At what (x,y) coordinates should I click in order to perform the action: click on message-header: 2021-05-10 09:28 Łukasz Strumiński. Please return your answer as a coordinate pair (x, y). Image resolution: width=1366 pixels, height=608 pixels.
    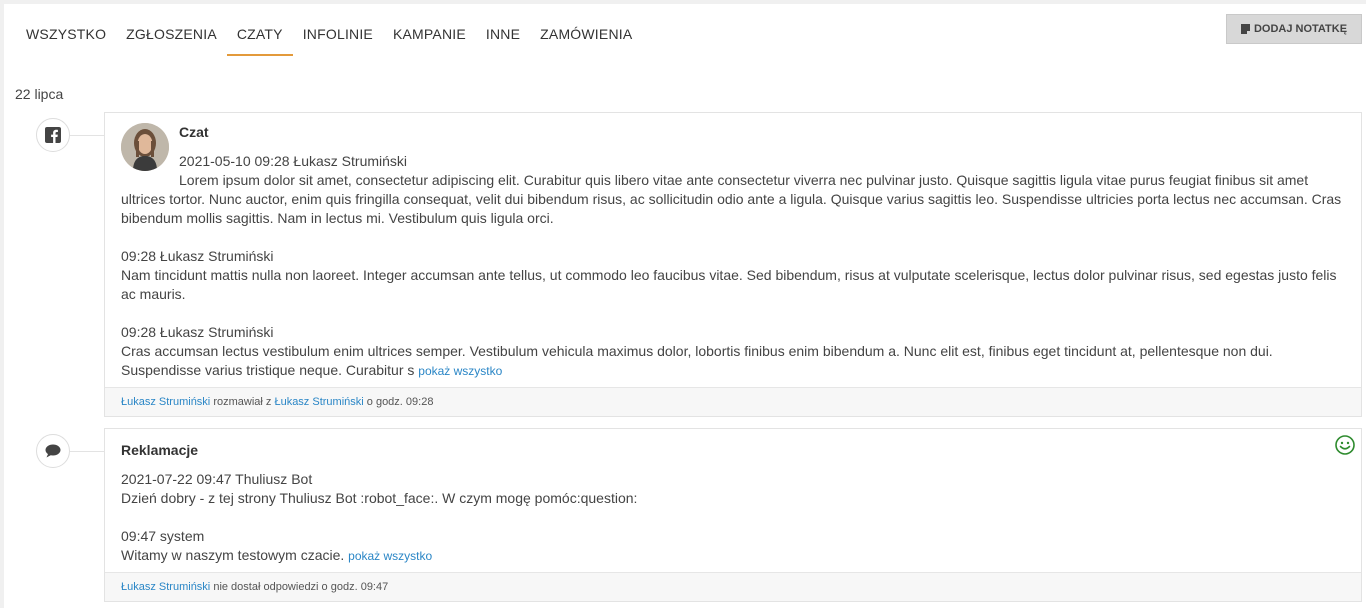
    Looking at the image, I should click on (293, 161).